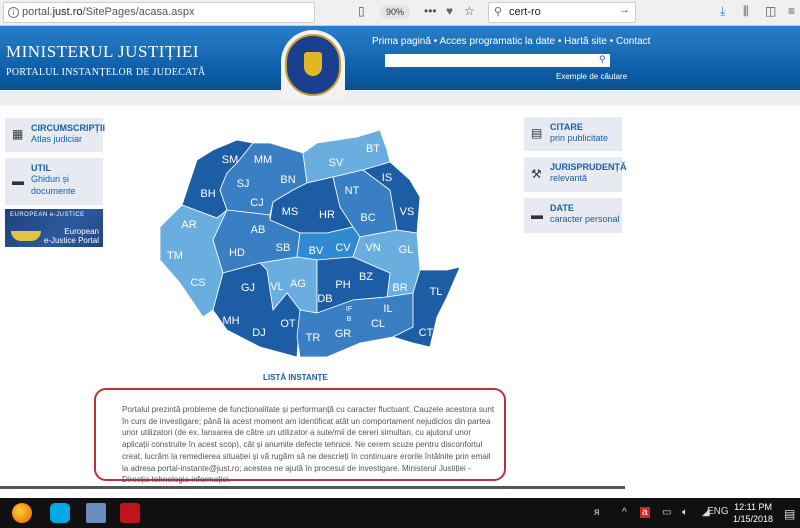  Describe the element at coordinates (312, 487) in the screenshot. I see `footer-divider` at that location.